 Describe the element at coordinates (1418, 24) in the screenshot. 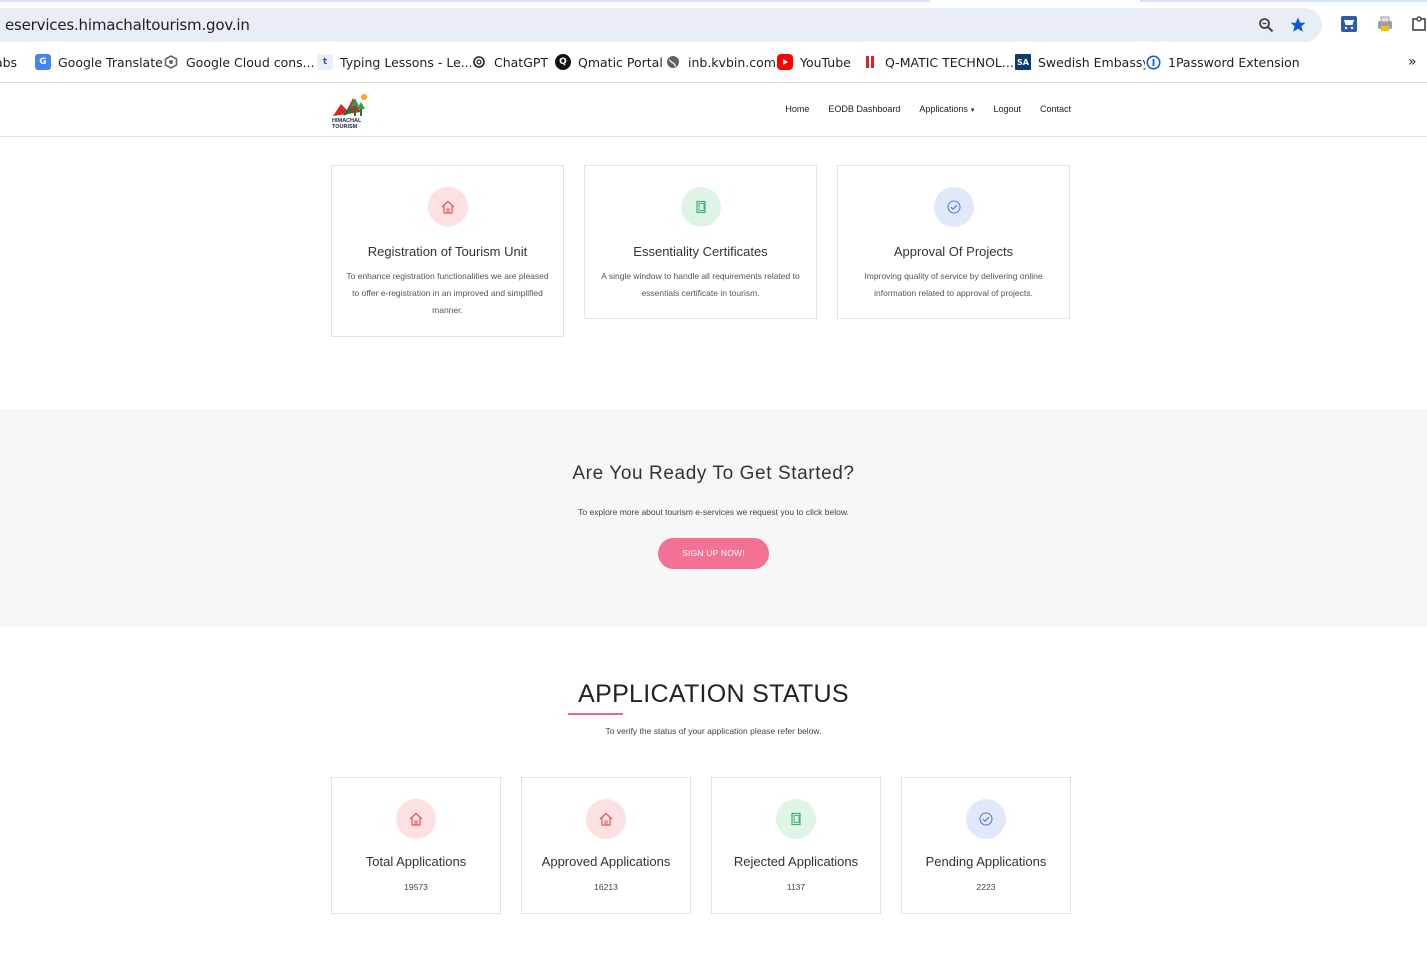

I see `puzzle-extension-icon` at that location.